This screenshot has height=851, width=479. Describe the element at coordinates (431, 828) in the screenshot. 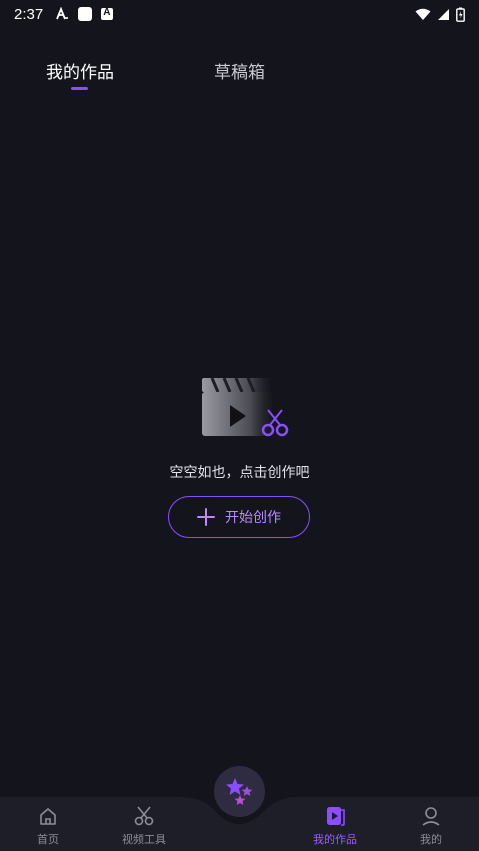

I see `nav-item-mine: 我的` at that location.